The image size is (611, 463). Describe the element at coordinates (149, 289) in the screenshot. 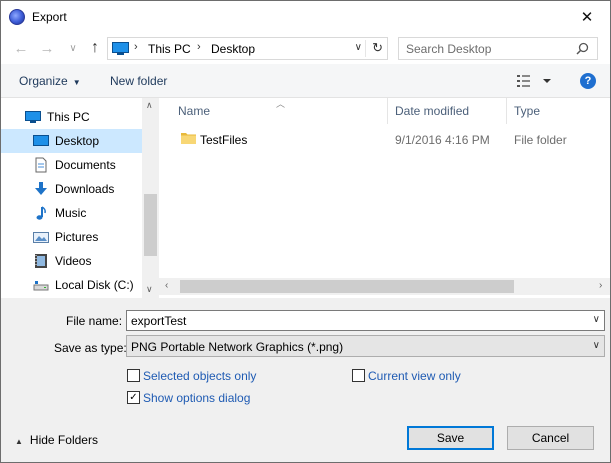

I see `scroll-down-icon: ∨` at that location.